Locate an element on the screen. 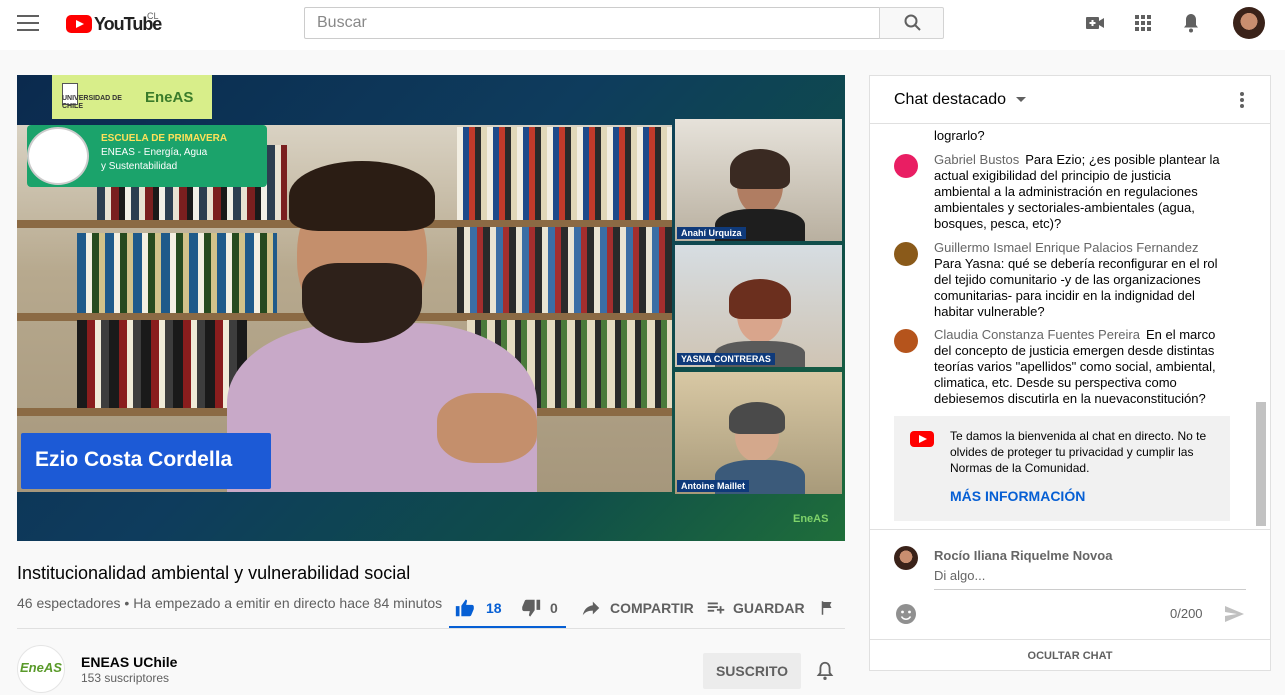  apps-grid-icon is located at coordinates (1143, 23).